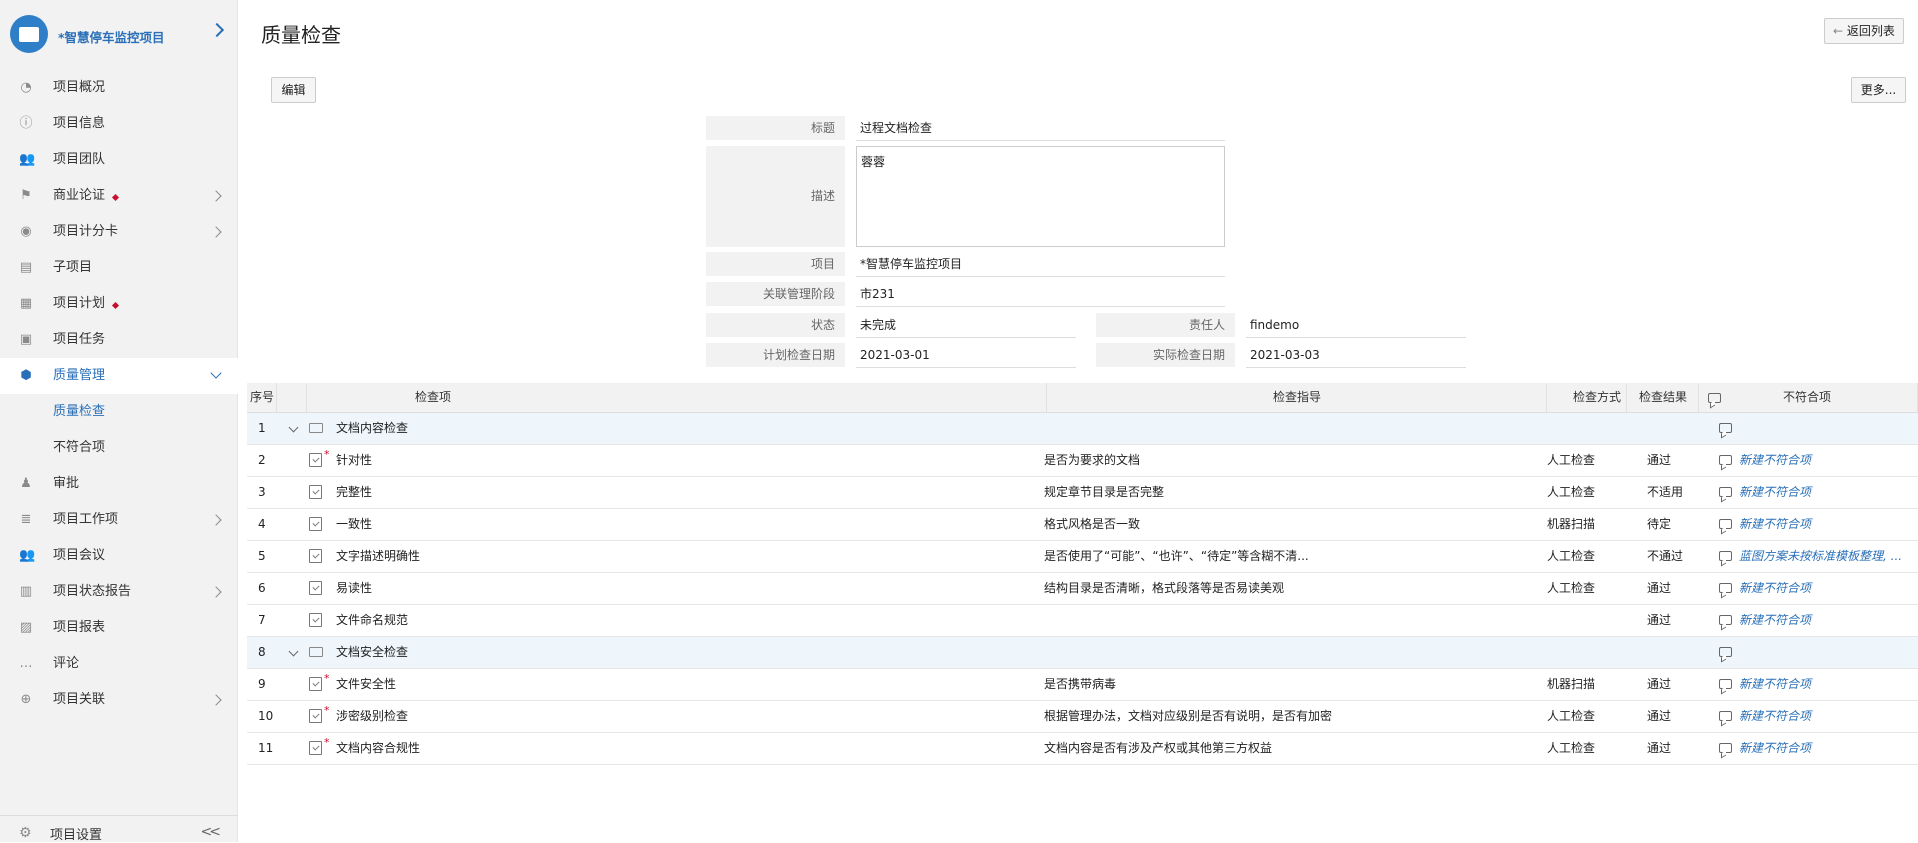  What do you see at coordinates (26, 267) in the screenshot?
I see `subproject-icon: ▤` at bounding box center [26, 267].